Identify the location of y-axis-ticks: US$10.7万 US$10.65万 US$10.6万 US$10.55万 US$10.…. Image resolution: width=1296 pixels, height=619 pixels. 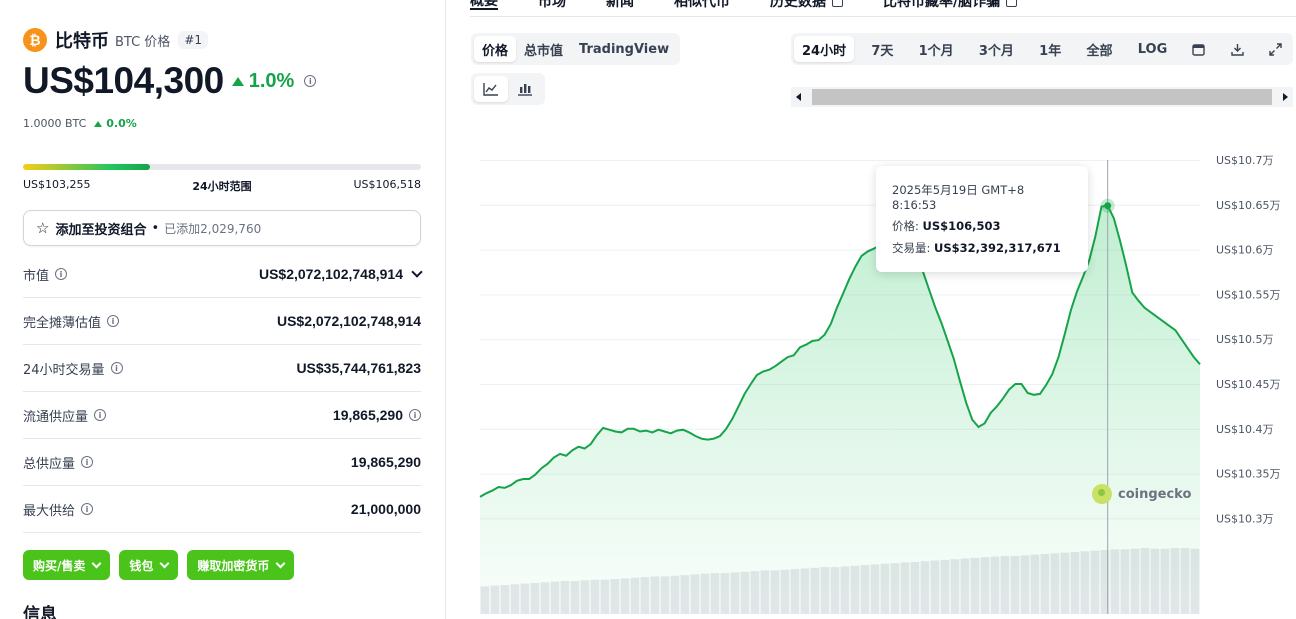
(1248, 339).